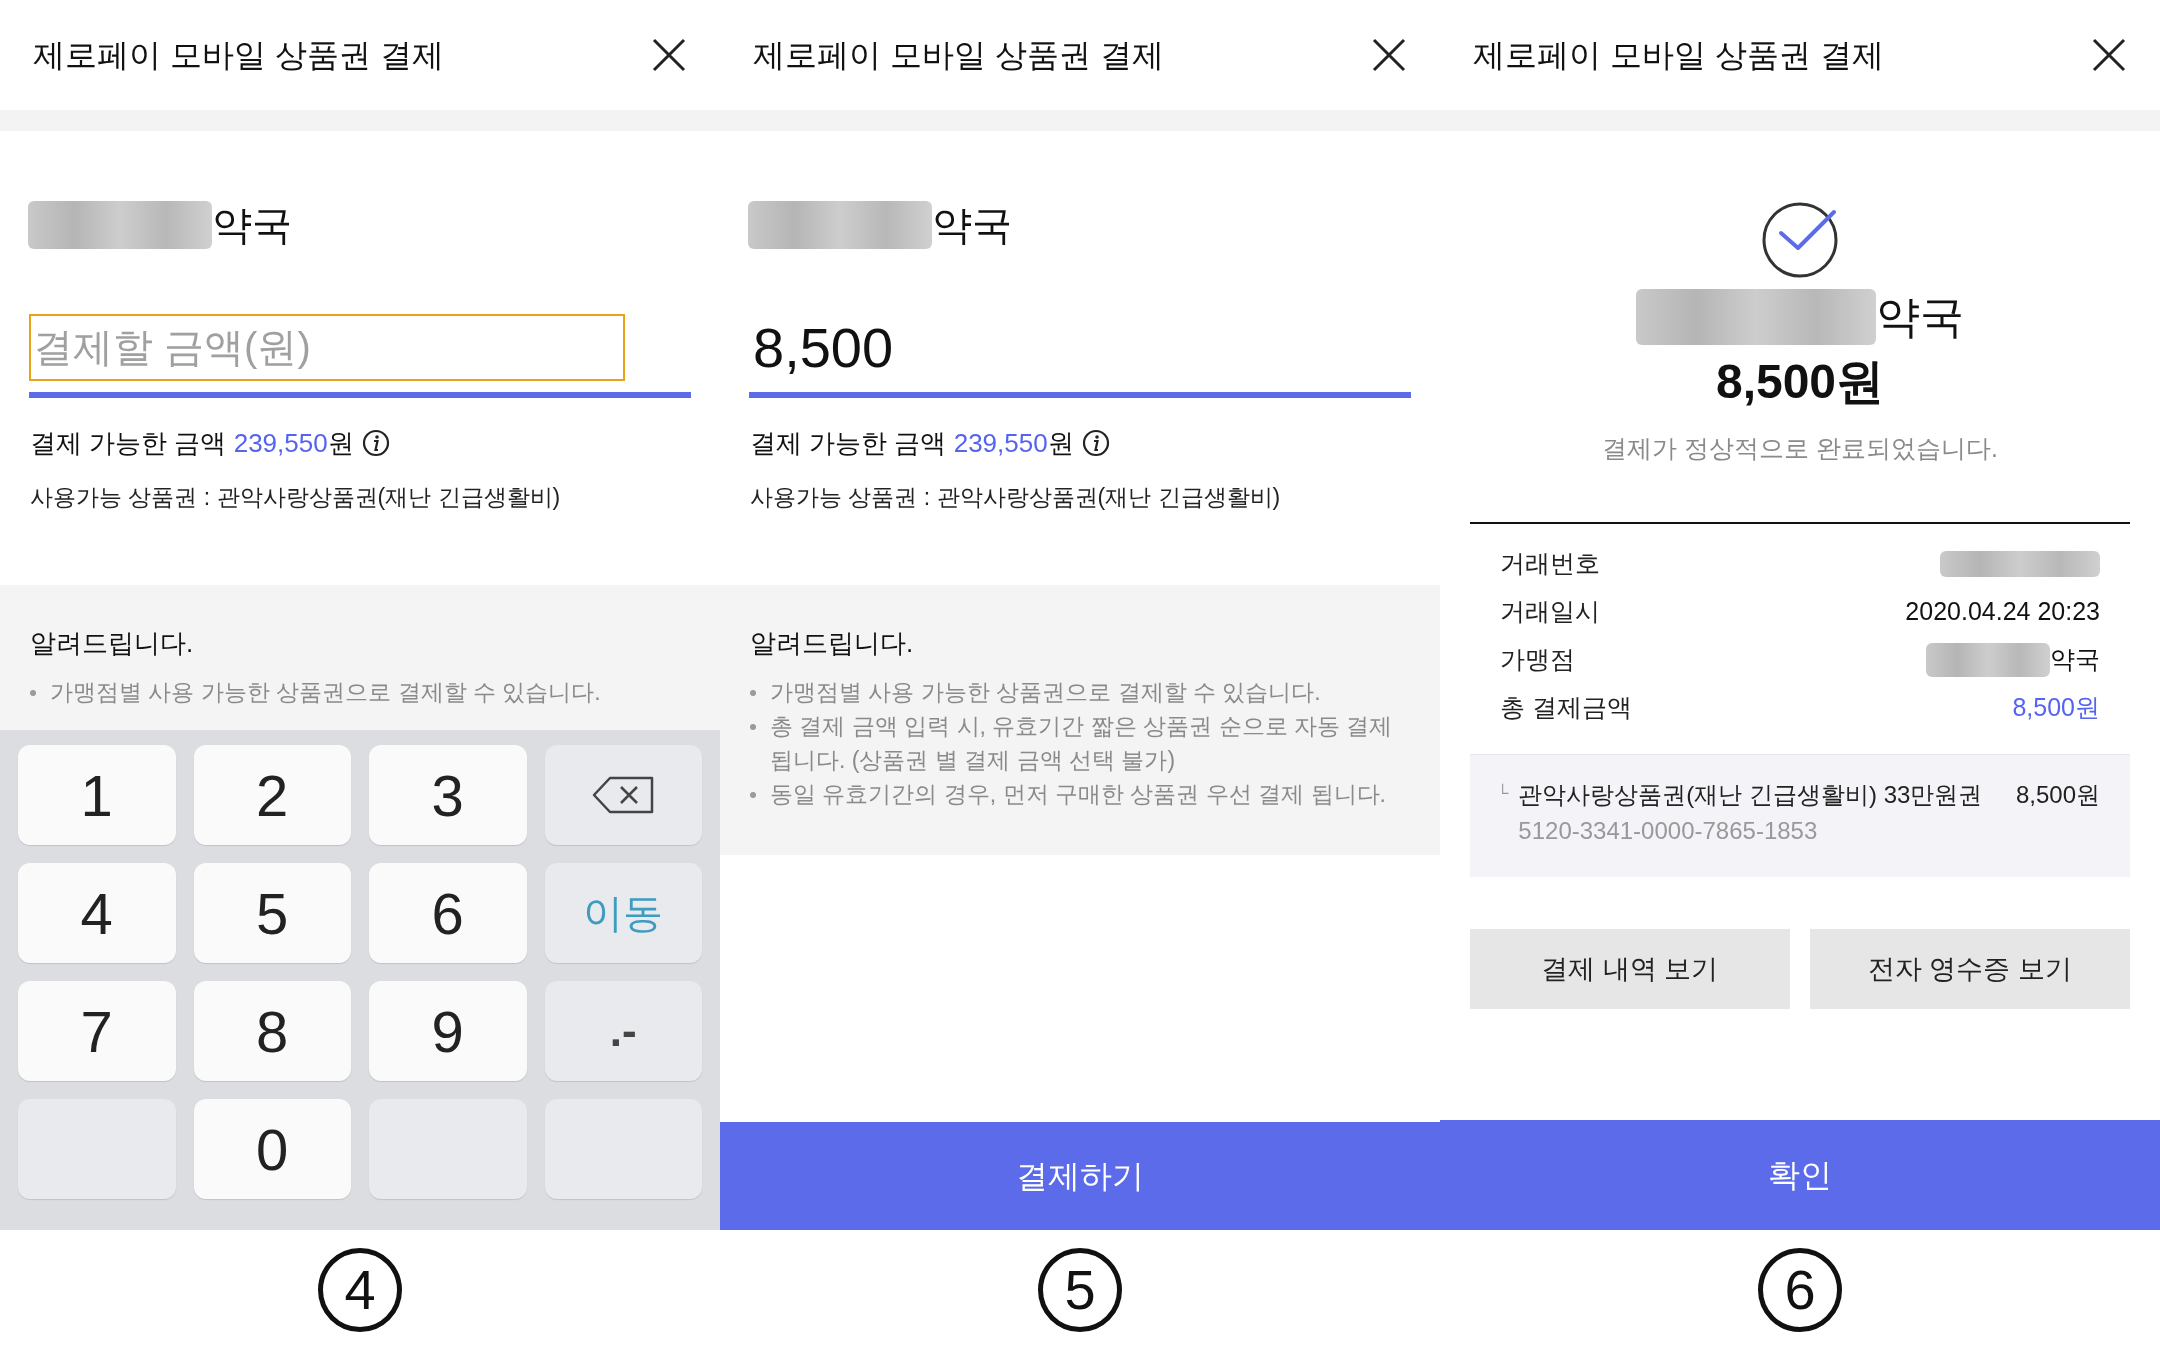  I want to click on detail-value: 약국, so click(2075, 660).